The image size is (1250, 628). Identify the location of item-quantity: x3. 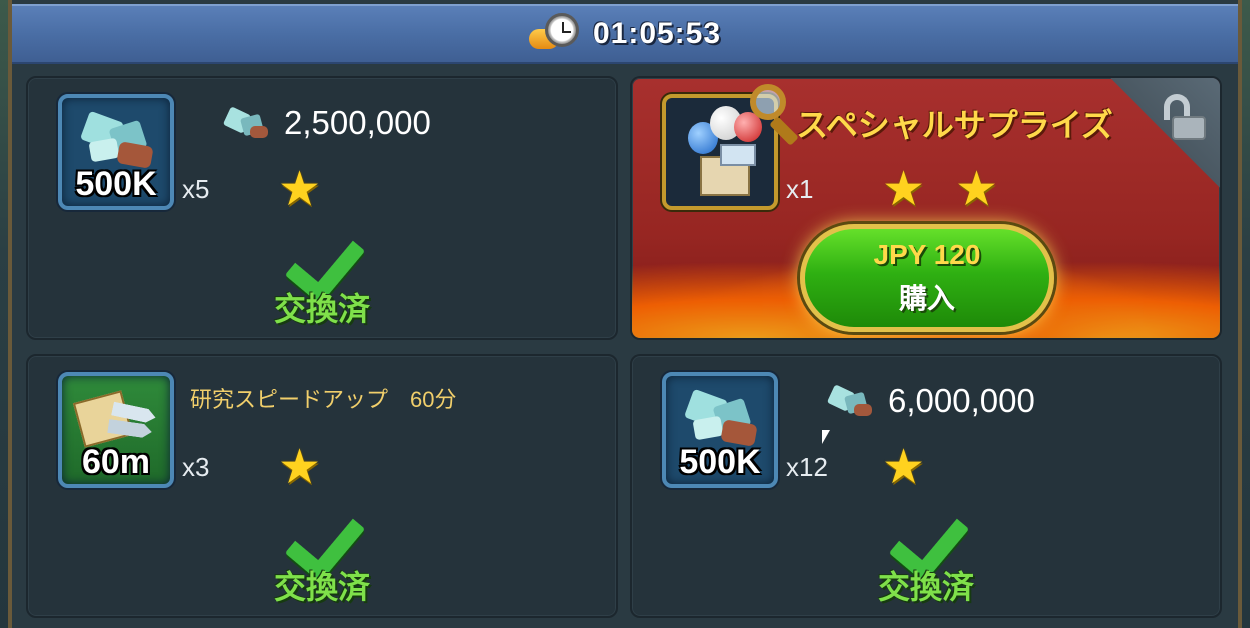
(196, 467).